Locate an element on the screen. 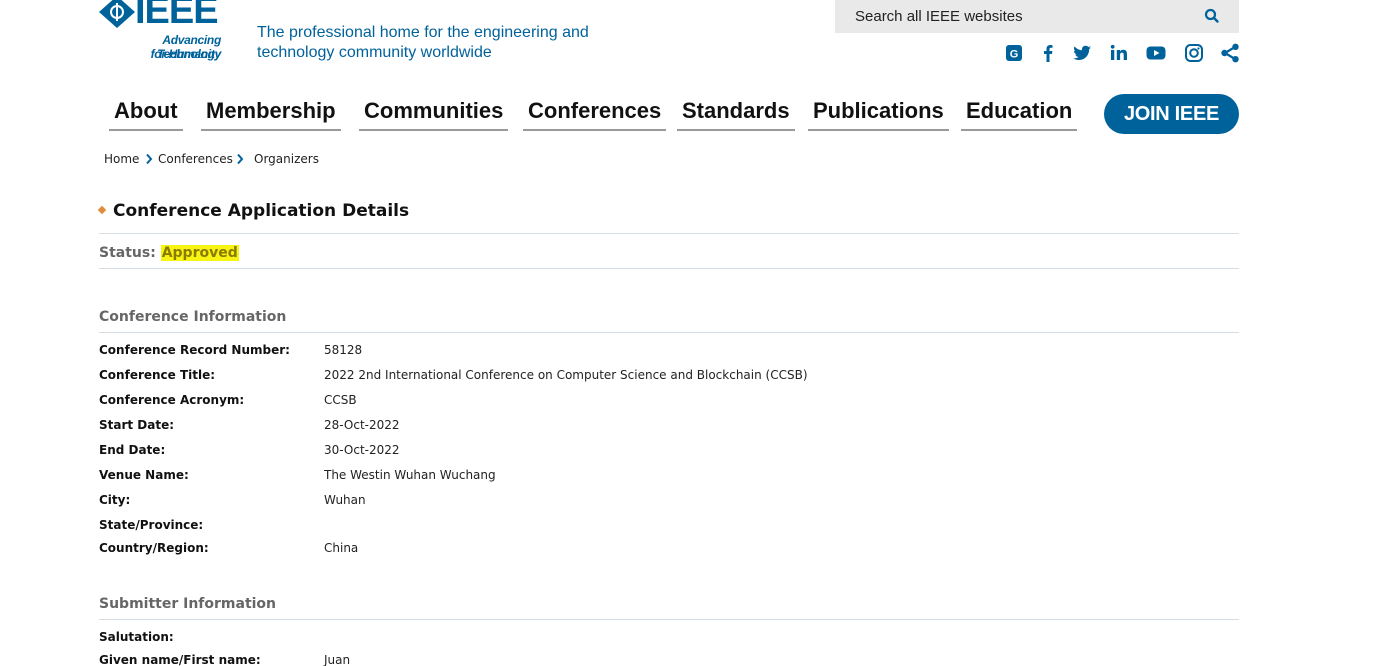  instagram-icon is located at coordinates (1194, 53).